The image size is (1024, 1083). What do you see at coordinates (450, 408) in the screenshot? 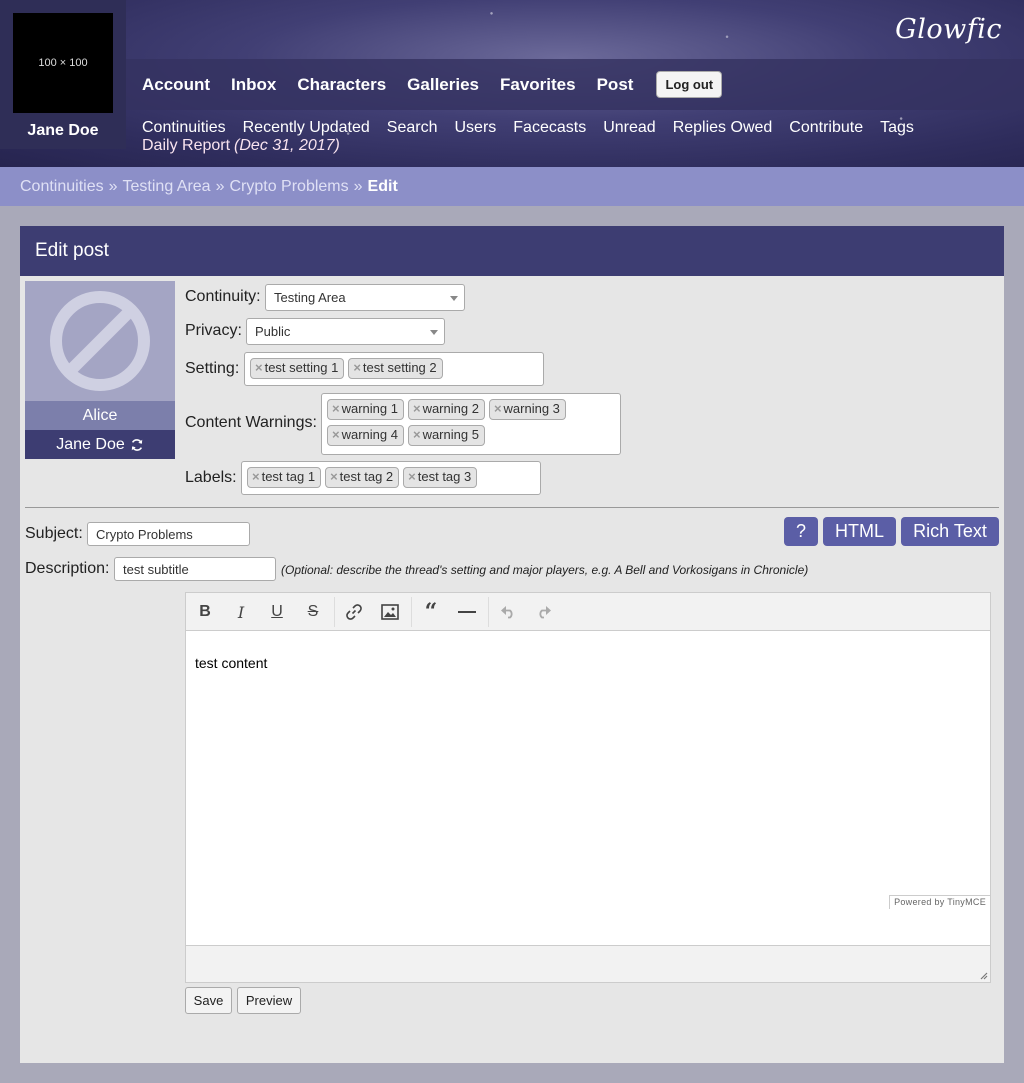
I see `tag-text: warning 2` at bounding box center [450, 408].